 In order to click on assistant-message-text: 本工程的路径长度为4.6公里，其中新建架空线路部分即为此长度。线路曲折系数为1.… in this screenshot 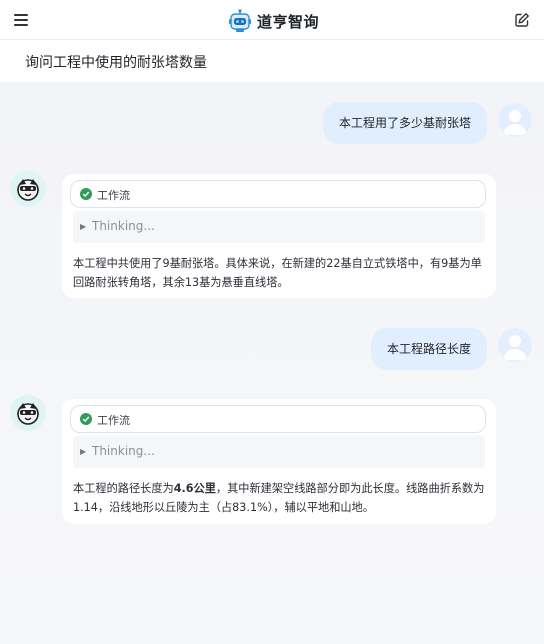, I will do `click(280, 498)`.